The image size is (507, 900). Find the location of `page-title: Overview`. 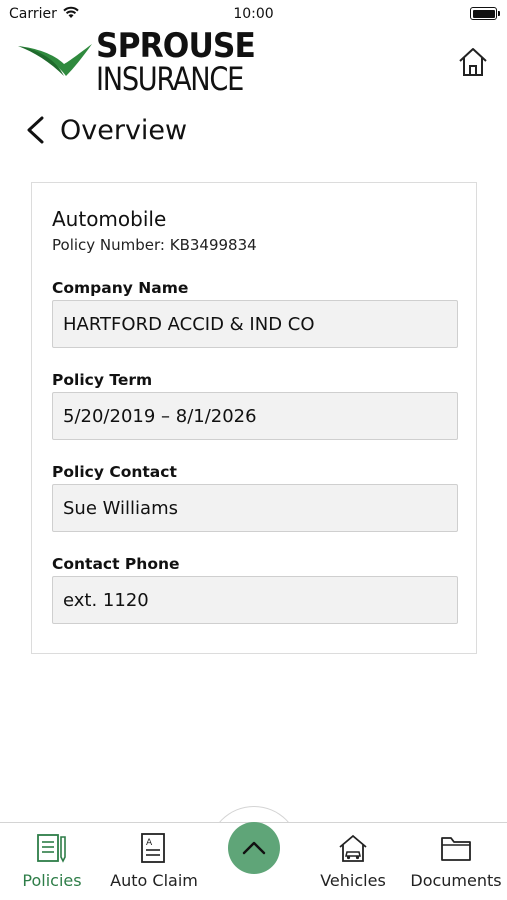

page-title: Overview is located at coordinates (124, 130).